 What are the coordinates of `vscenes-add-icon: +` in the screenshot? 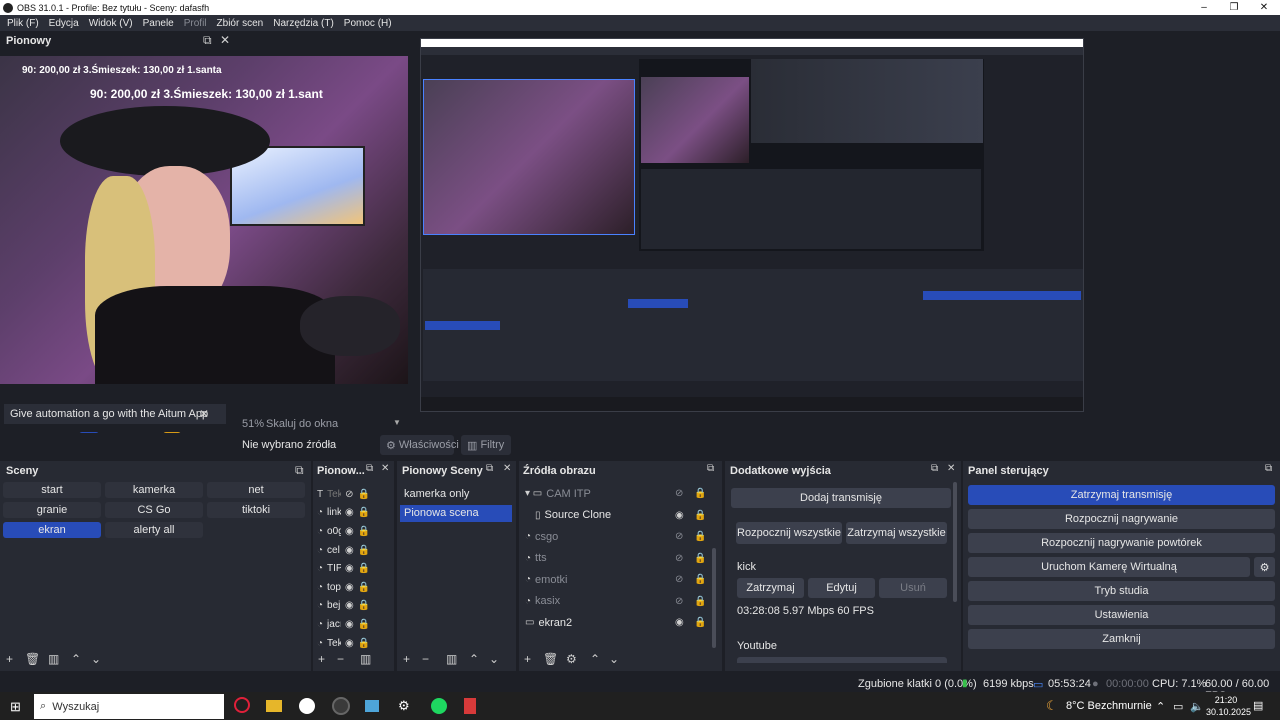 It's located at (406, 659).